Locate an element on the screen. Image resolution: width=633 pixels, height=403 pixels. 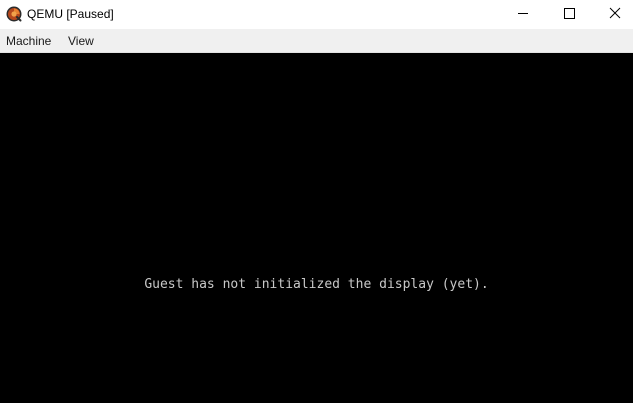
menu-machine: Machine is located at coordinates (28, 41).